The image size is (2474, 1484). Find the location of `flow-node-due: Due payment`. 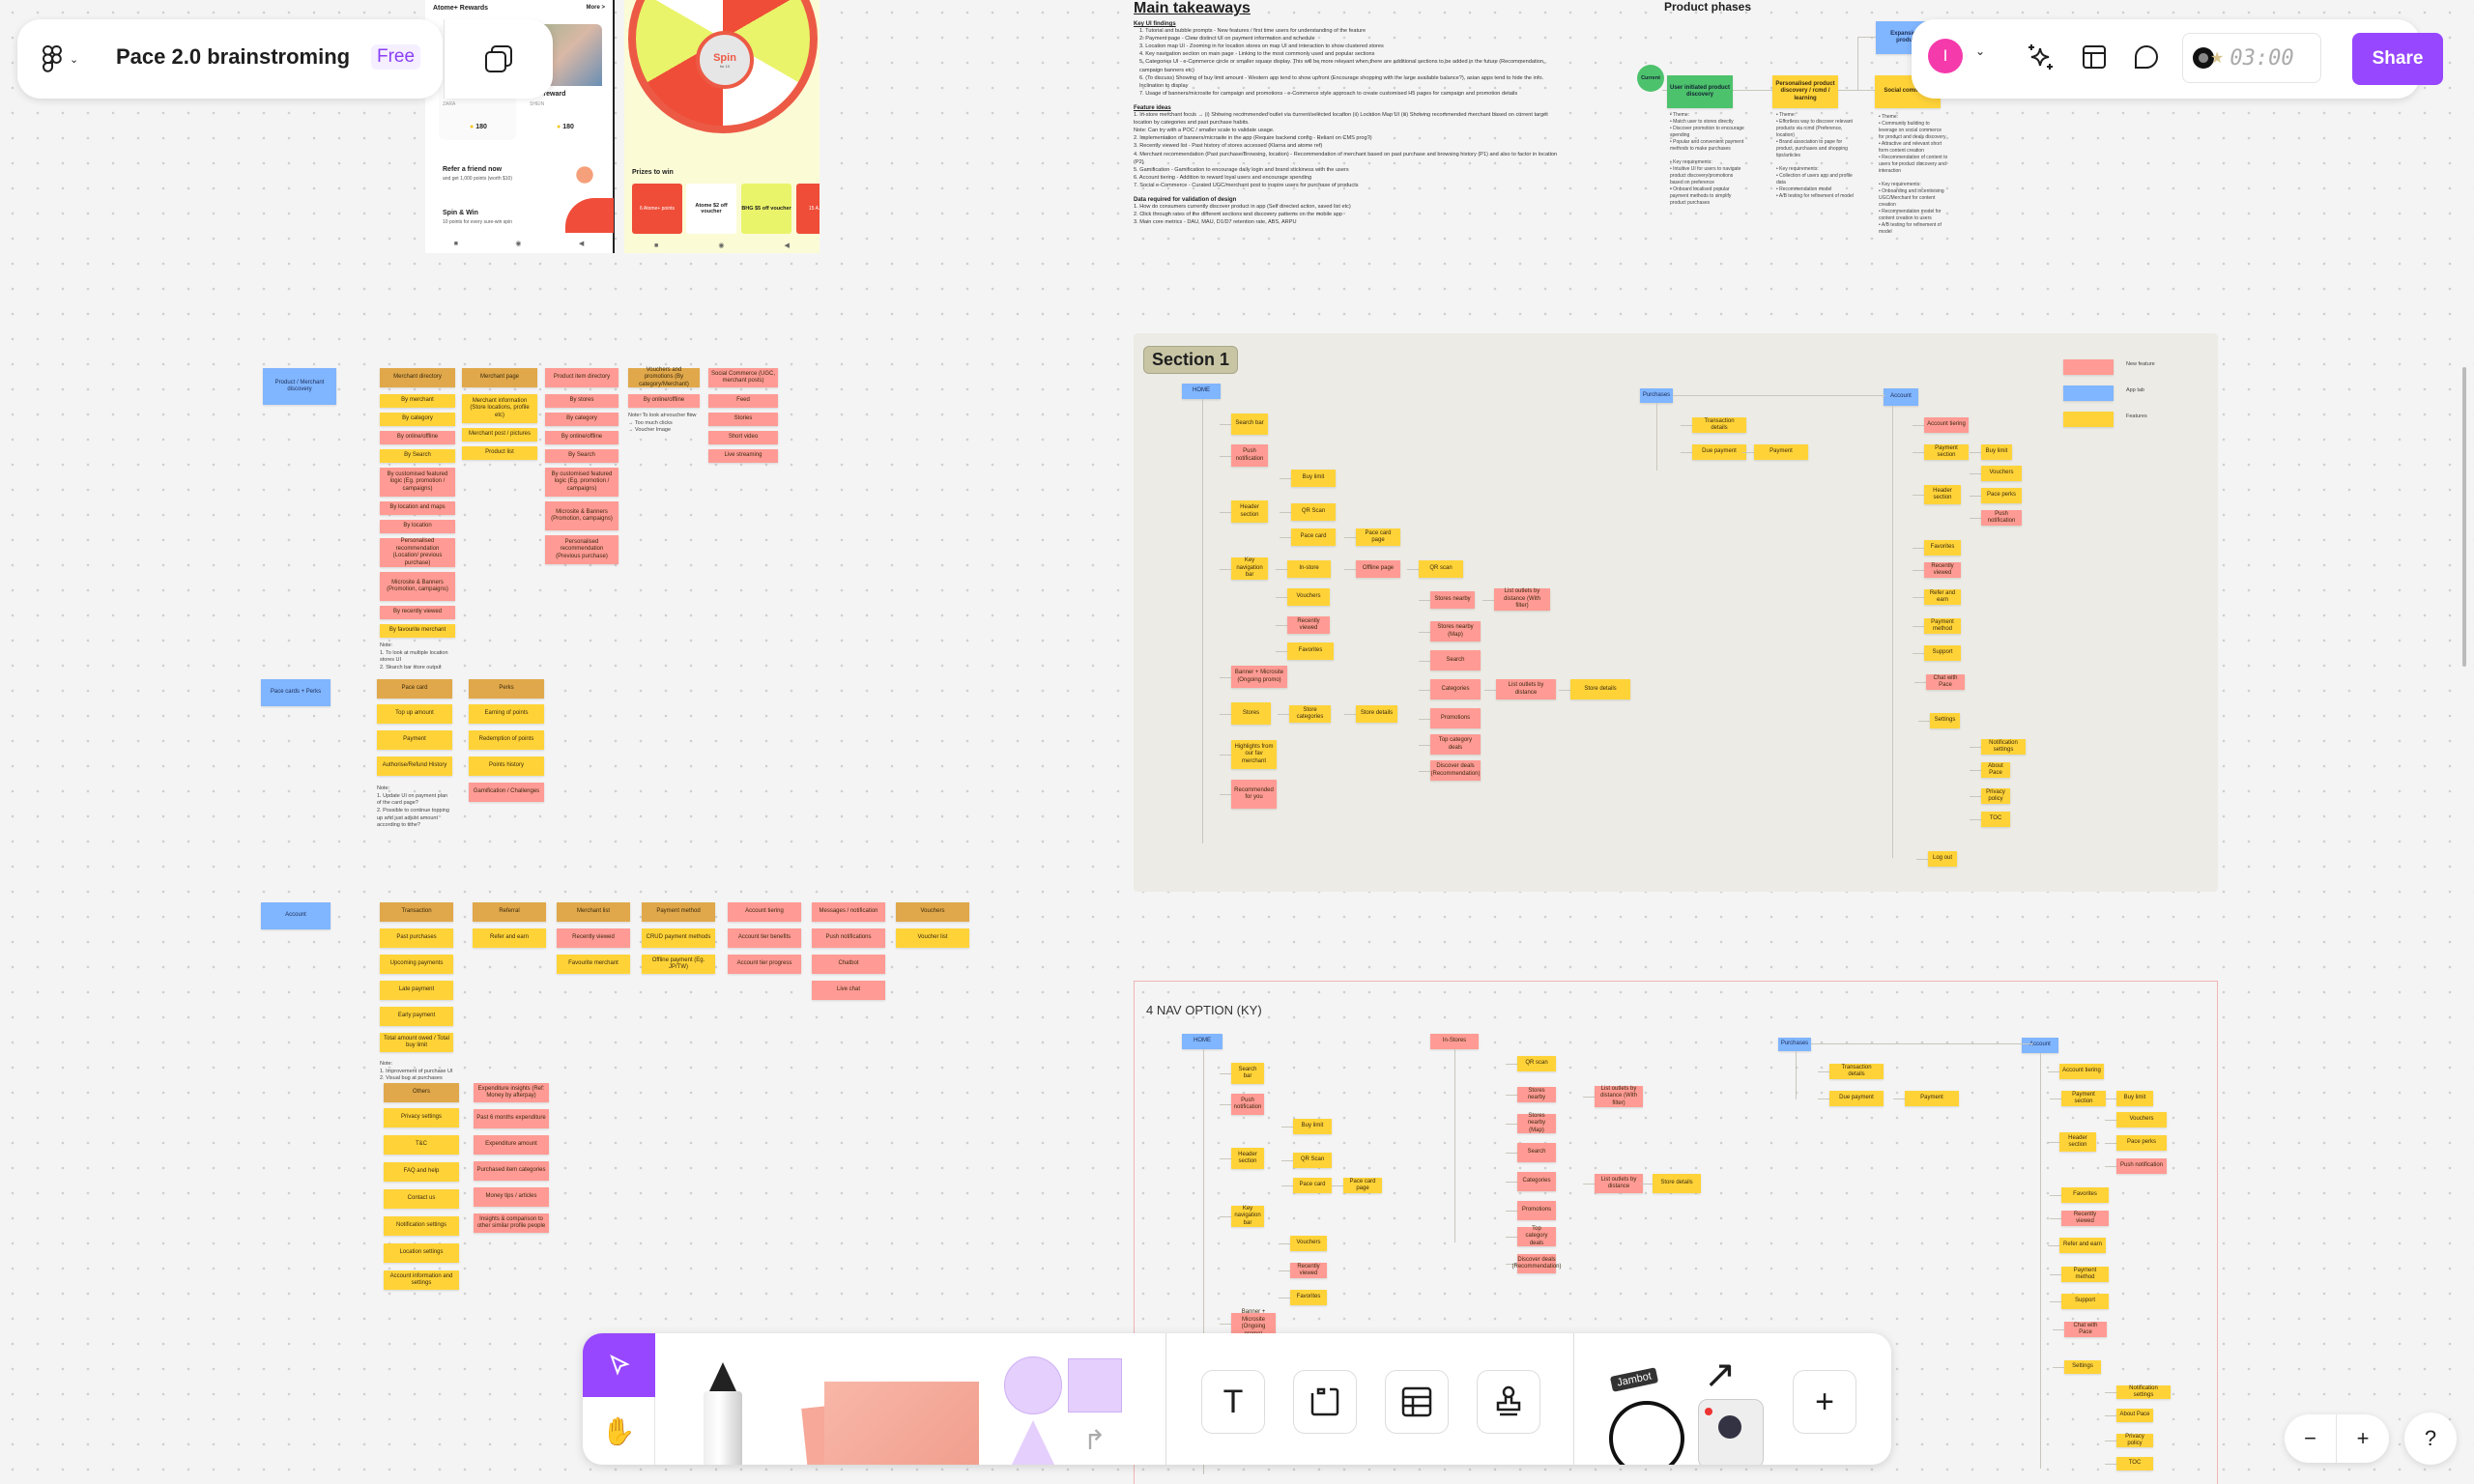

flow-node-due: Due payment is located at coordinates (1719, 452).